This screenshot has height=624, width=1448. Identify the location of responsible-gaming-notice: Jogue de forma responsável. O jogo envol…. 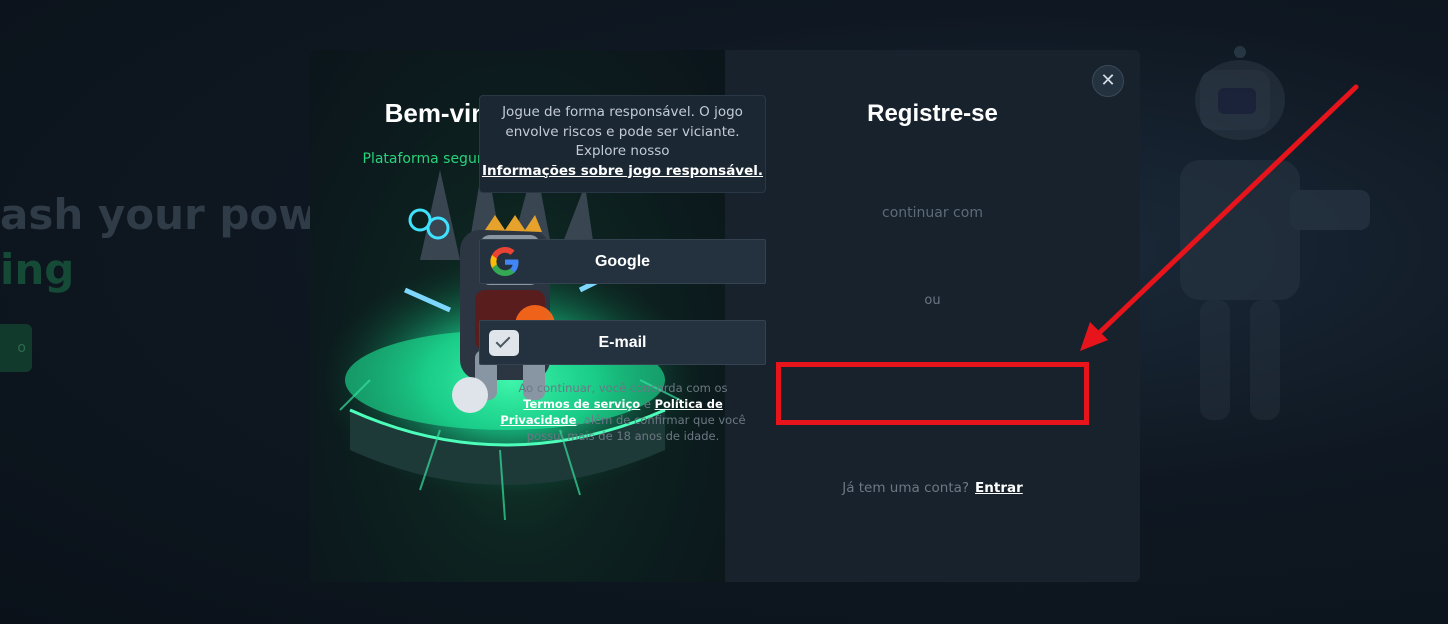
(622, 144).